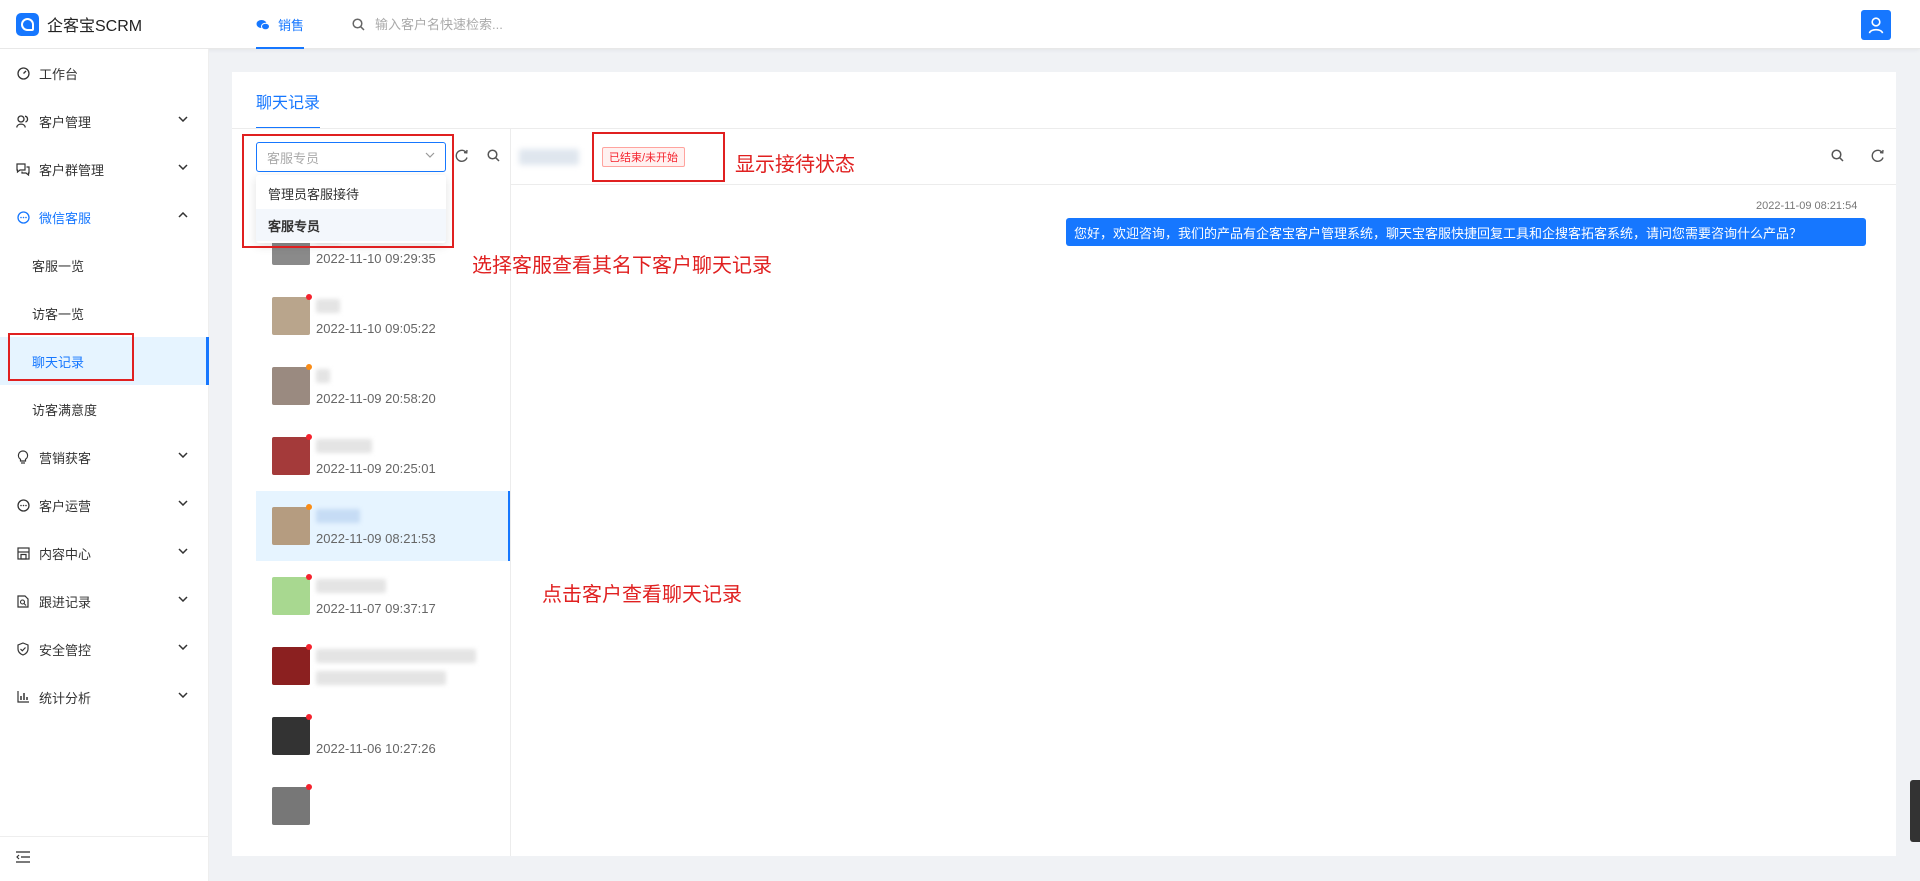 This screenshot has height=881, width=1920. What do you see at coordinates (376, 328) in the screenshot?
I see `contact-time: 2022-11-10 09:05:22` at bounding box center [376, 328].